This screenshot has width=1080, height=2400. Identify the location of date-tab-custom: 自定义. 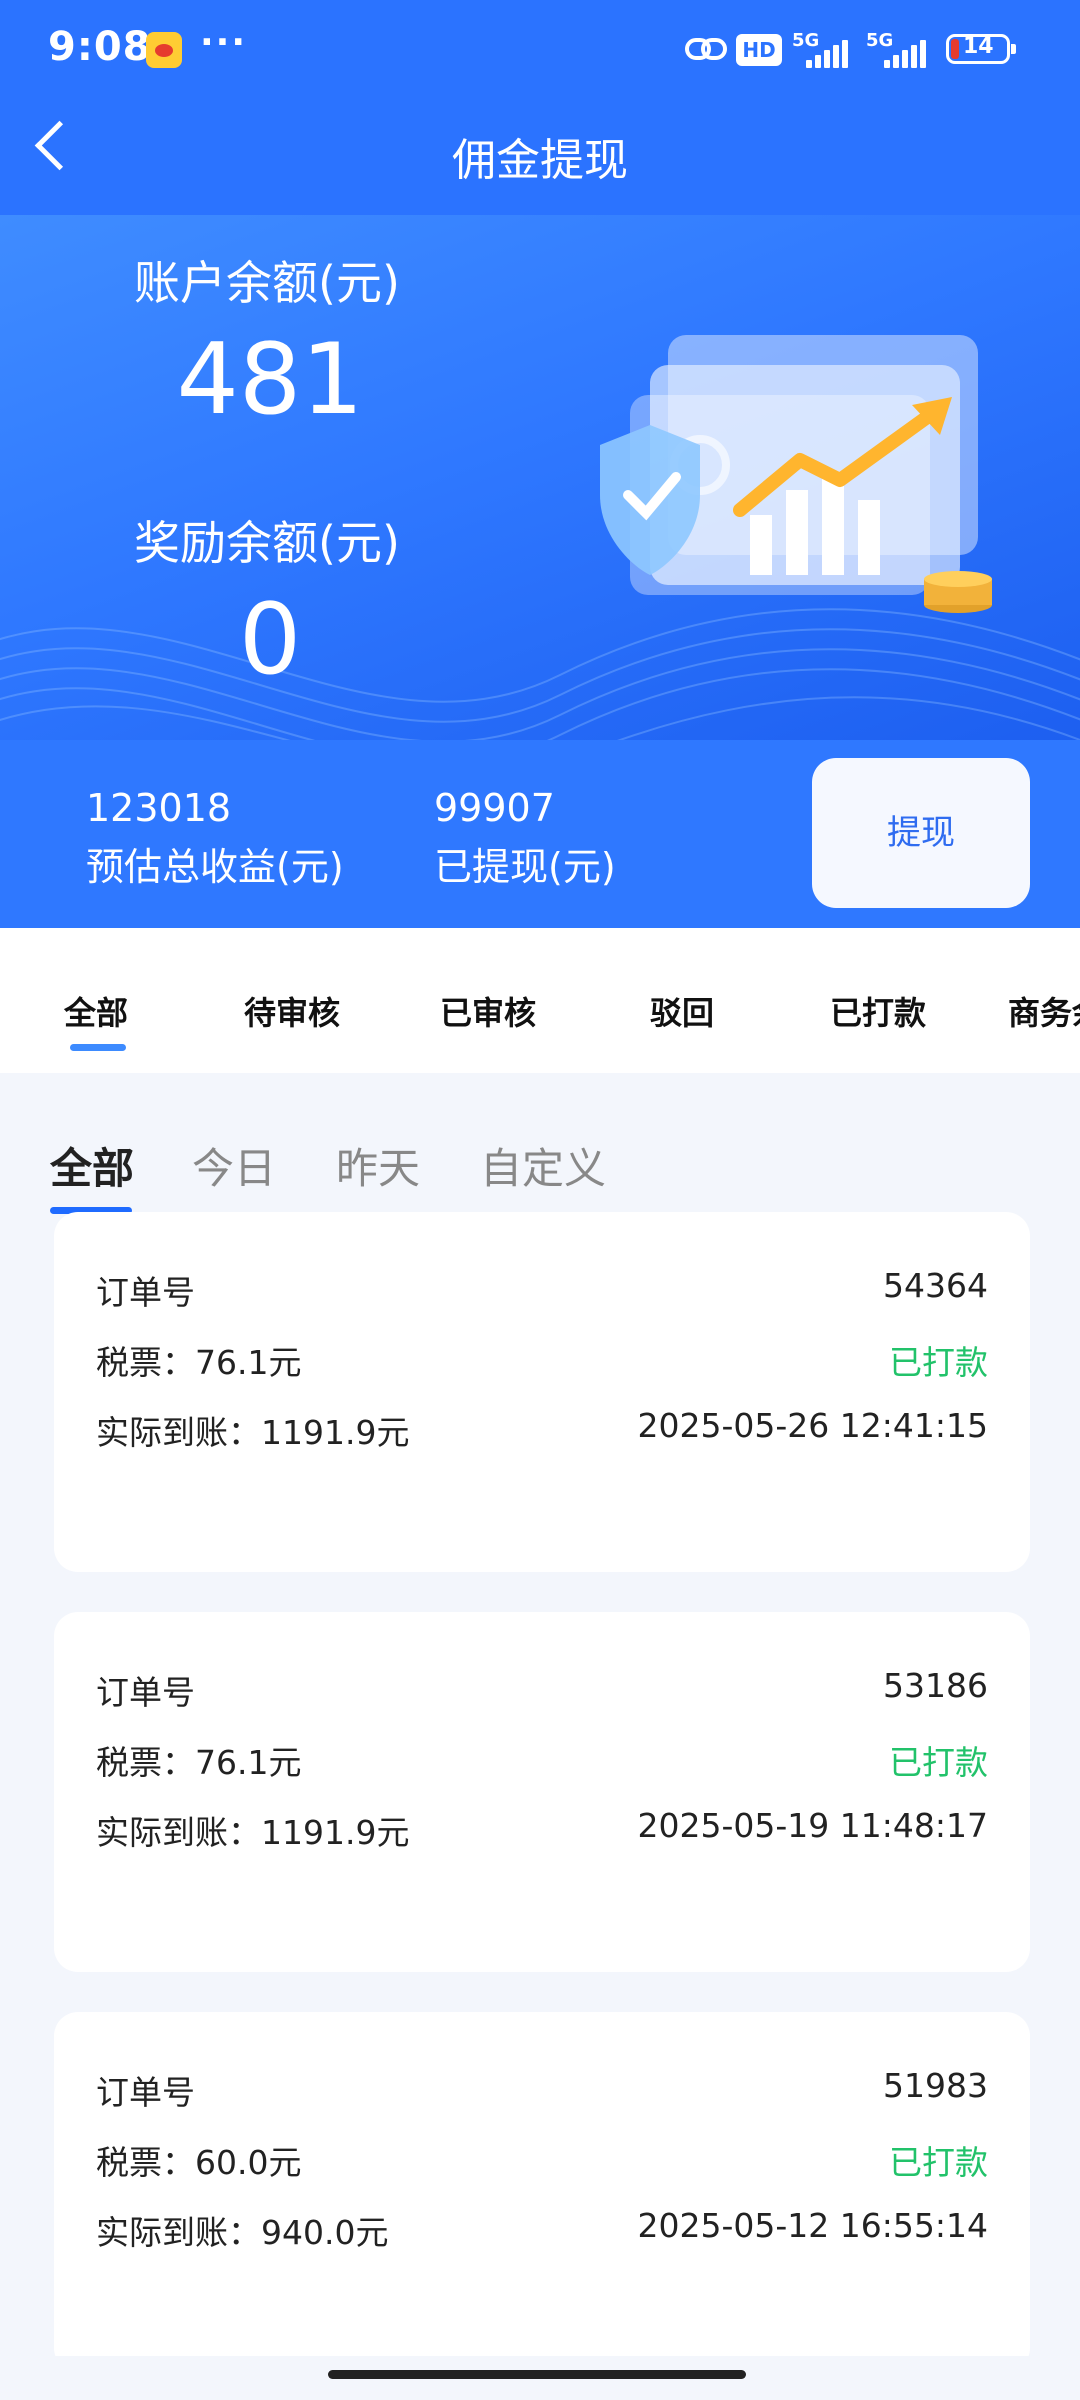
(543, 1165).